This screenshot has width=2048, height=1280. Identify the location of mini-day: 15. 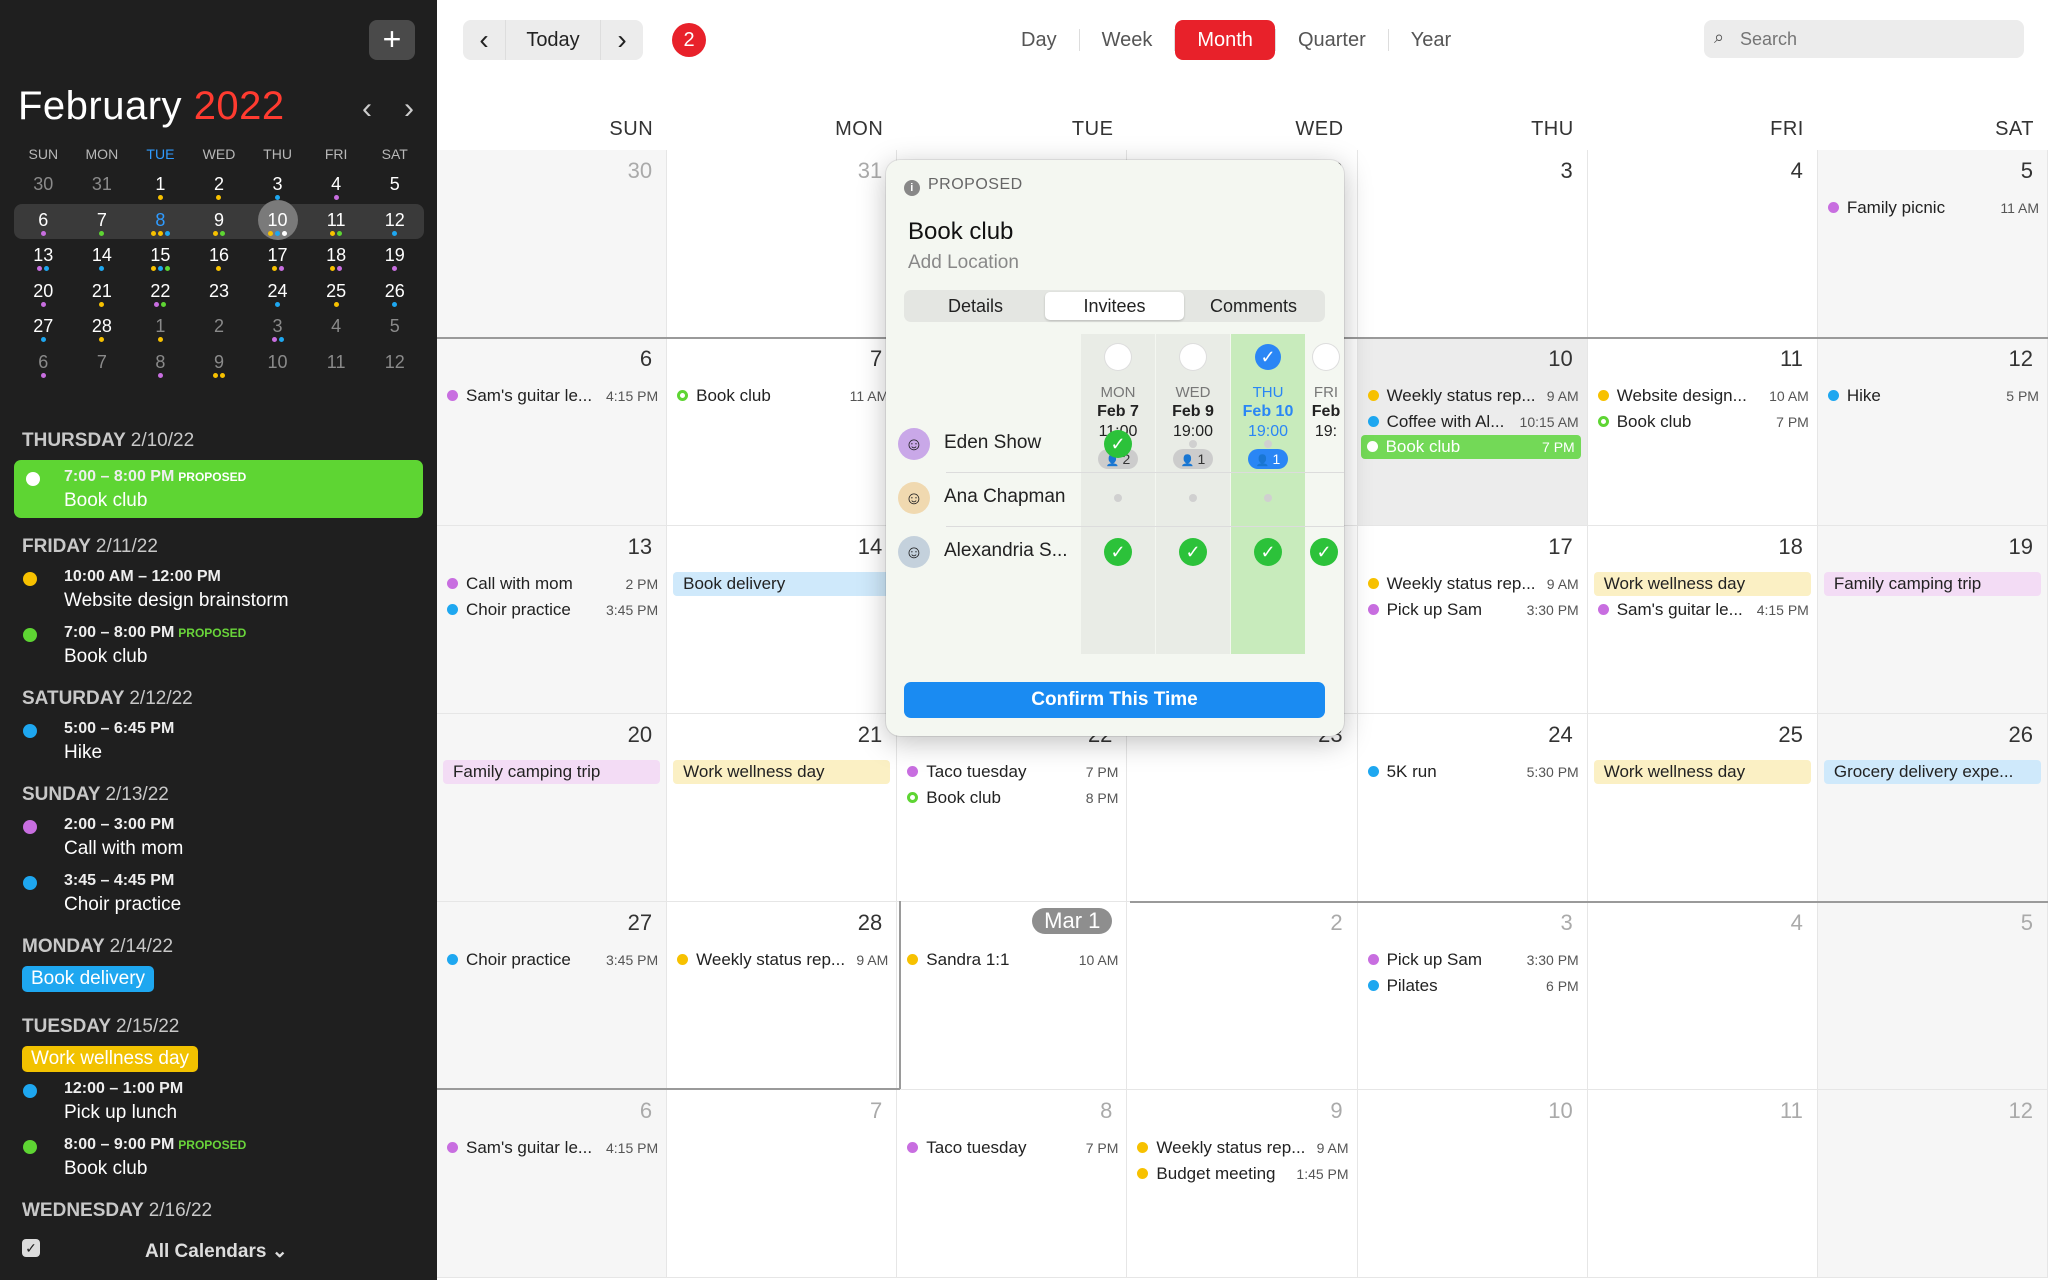
(160, 257).